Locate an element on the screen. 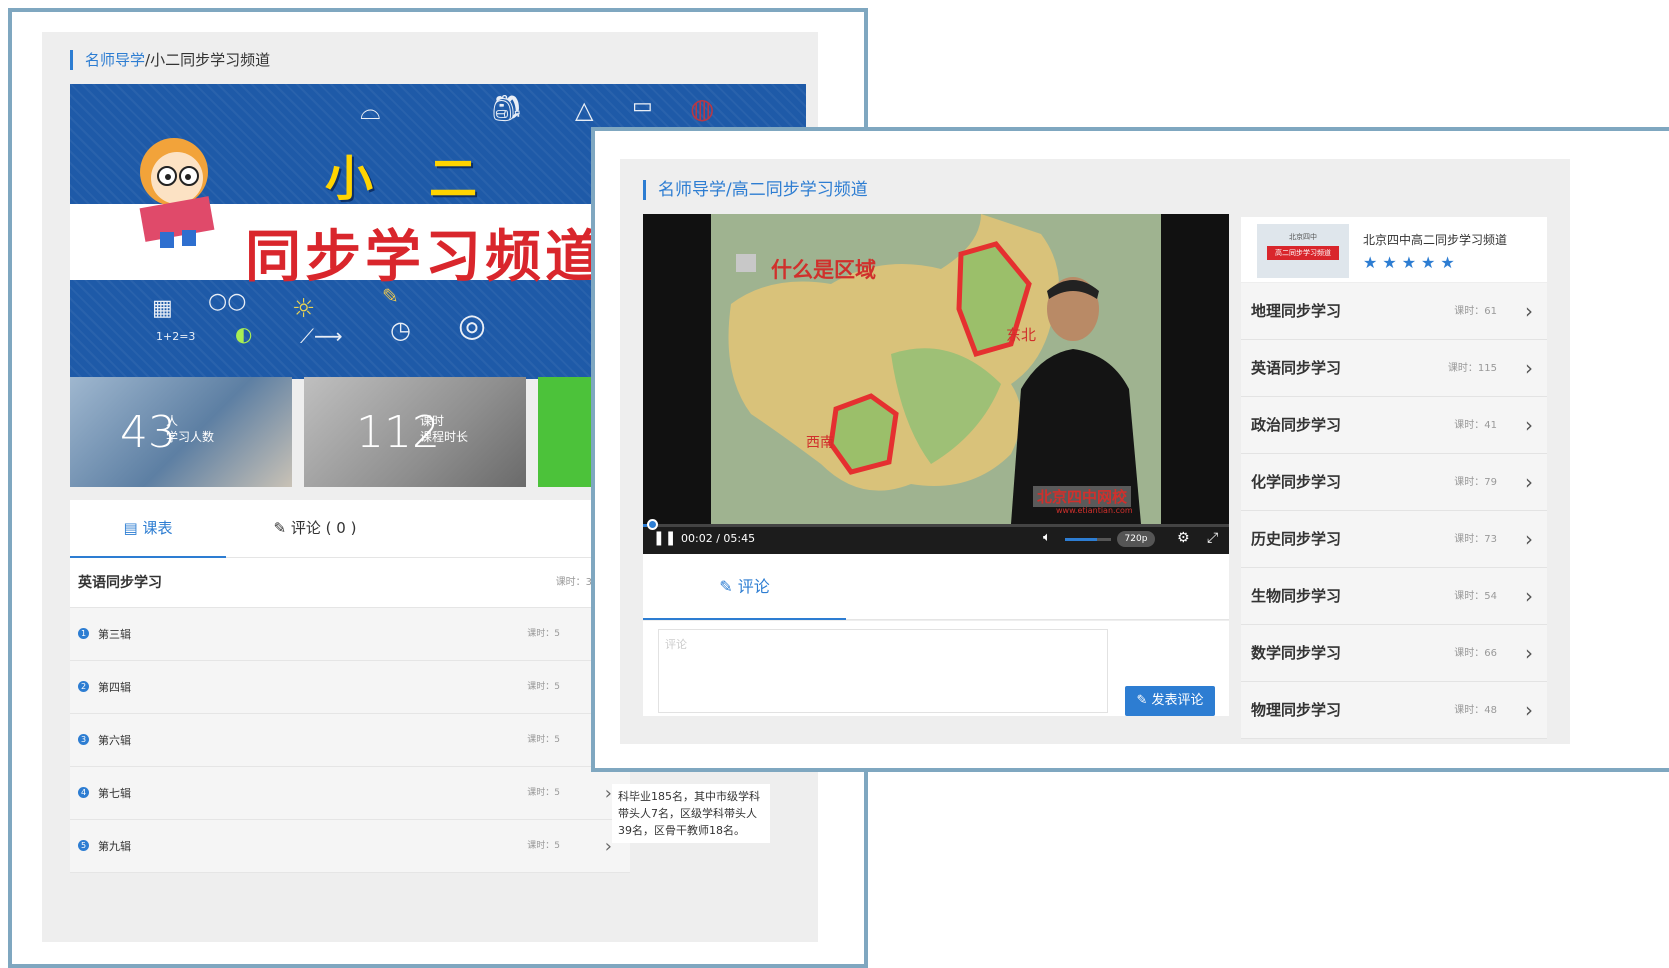  globe-icon-red: ◍ is located at coordinates (702, 108).